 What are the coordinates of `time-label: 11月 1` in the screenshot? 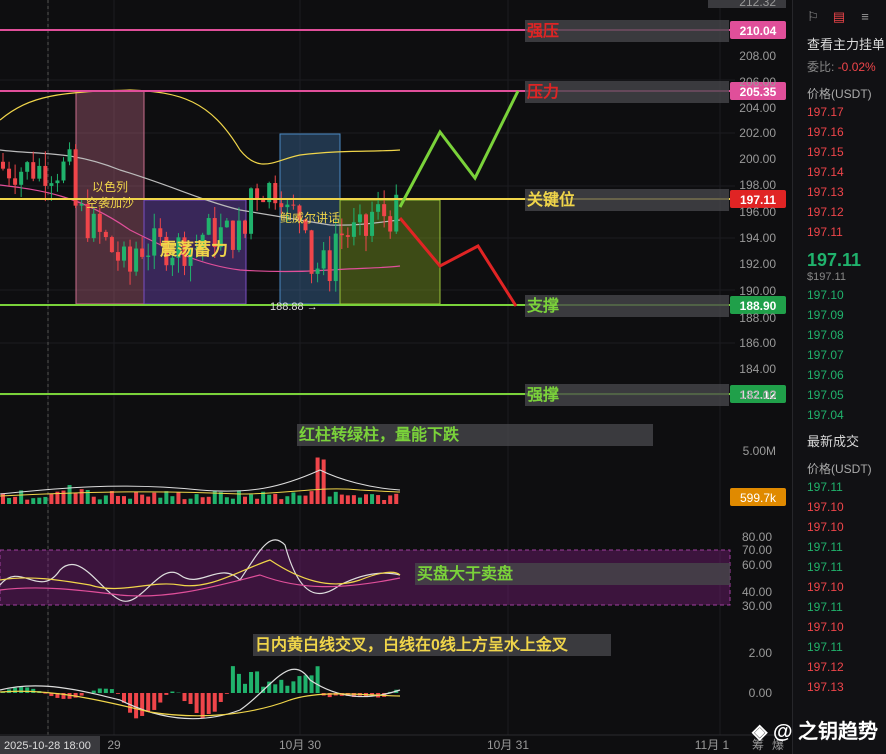 It's located at (712, 745).